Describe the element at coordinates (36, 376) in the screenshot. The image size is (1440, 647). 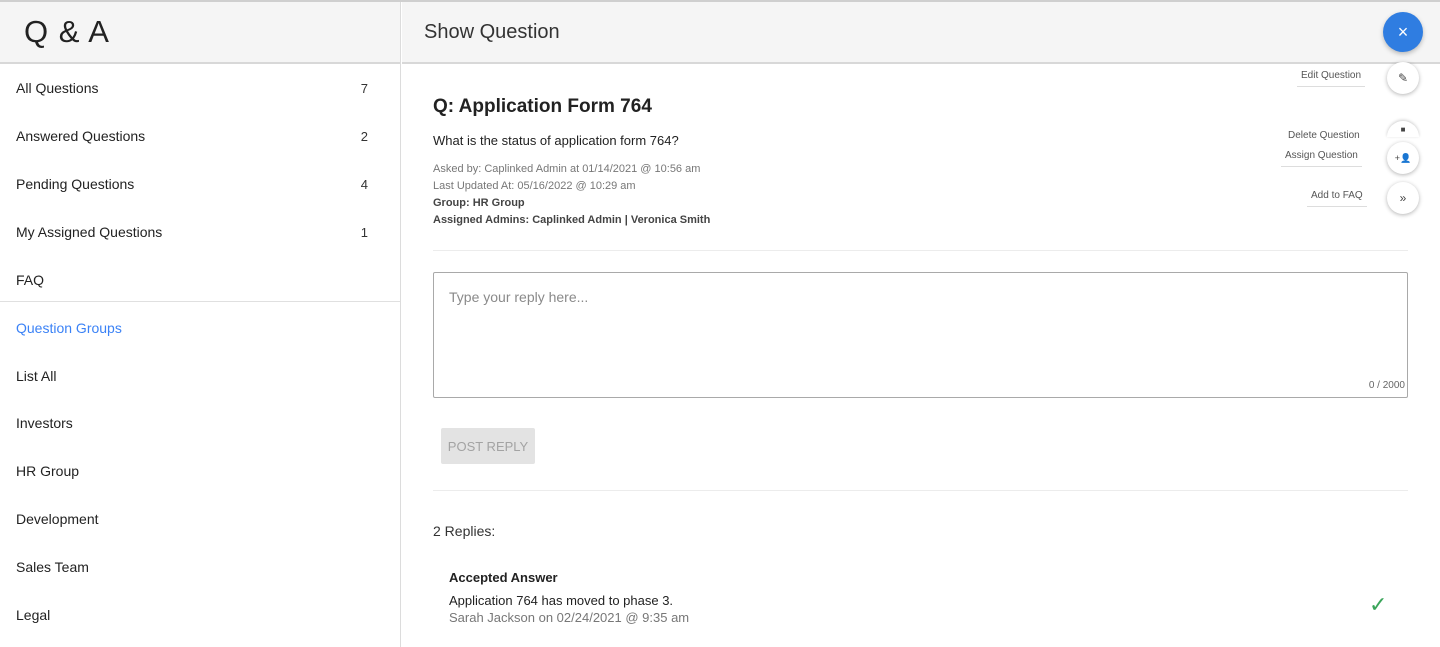
I see `sidebar-item-label: List All` at that location.